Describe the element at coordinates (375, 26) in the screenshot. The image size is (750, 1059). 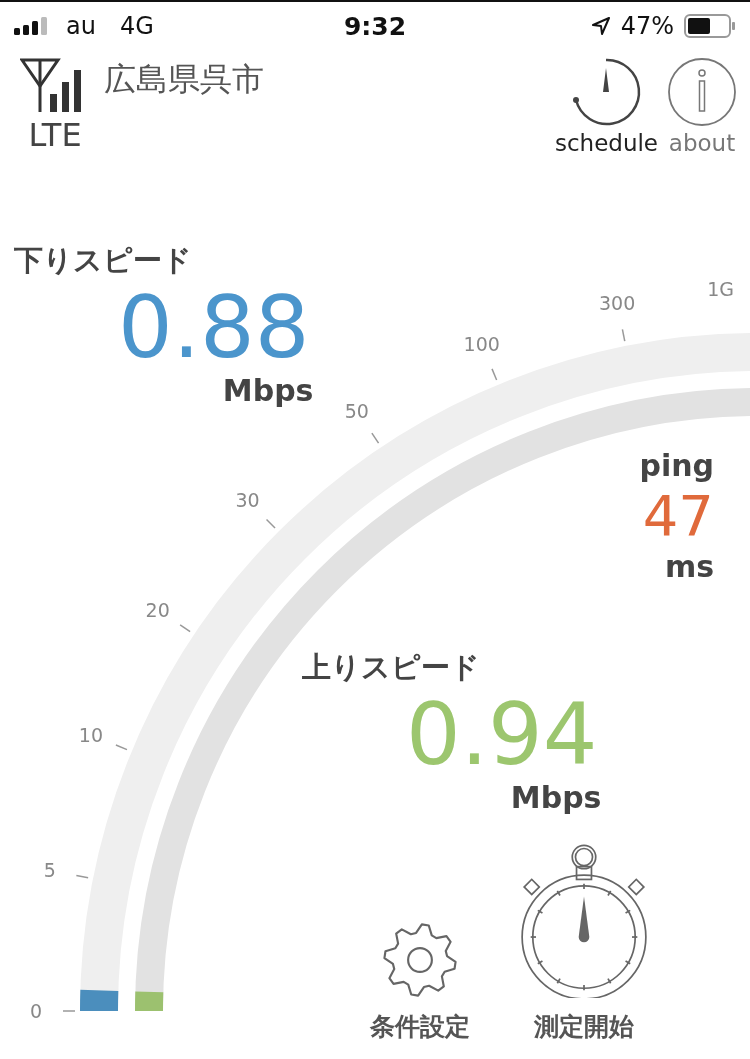
I see `clock-time: 9:32` at that location.